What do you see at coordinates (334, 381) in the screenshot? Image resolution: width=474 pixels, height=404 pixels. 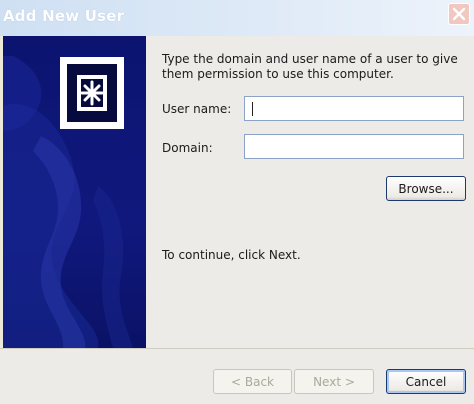 I see `next-button: Next >` at bounding box center [334, 381].